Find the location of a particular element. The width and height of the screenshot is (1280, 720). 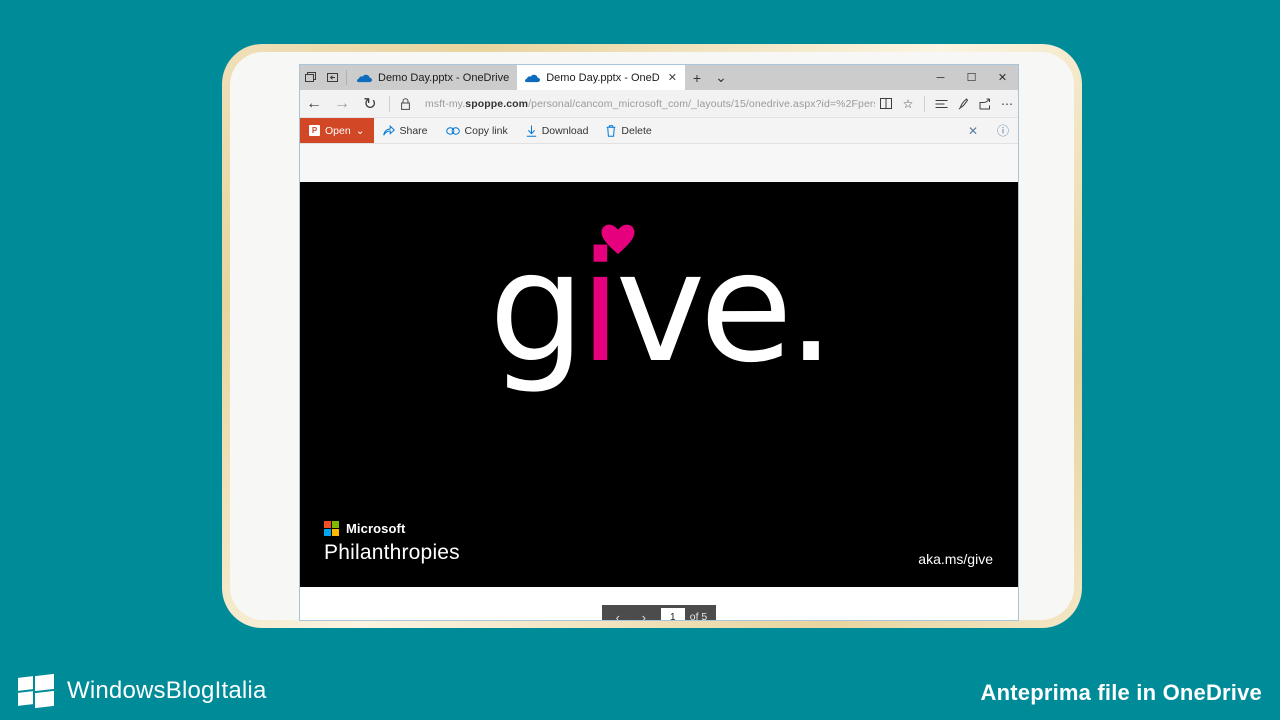

next-page-button: › is located at coordinates (644, 613).